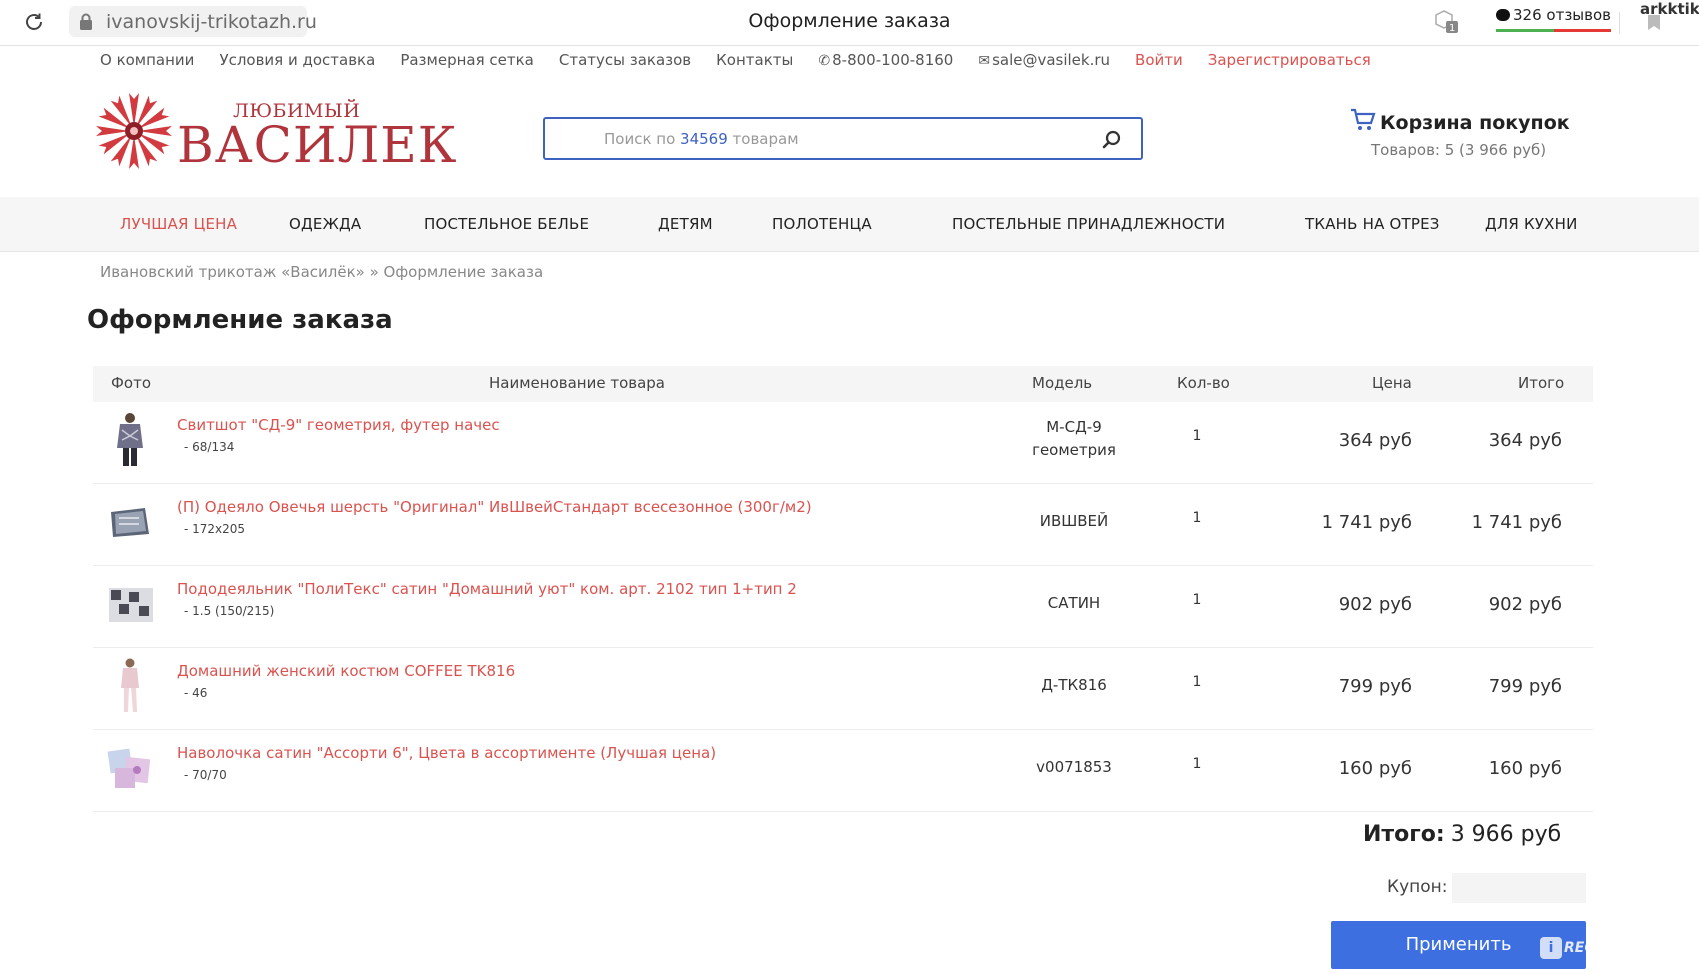 The image size is (1699, 973). I want to click on product-photo-home-suit, so click(130, 685).